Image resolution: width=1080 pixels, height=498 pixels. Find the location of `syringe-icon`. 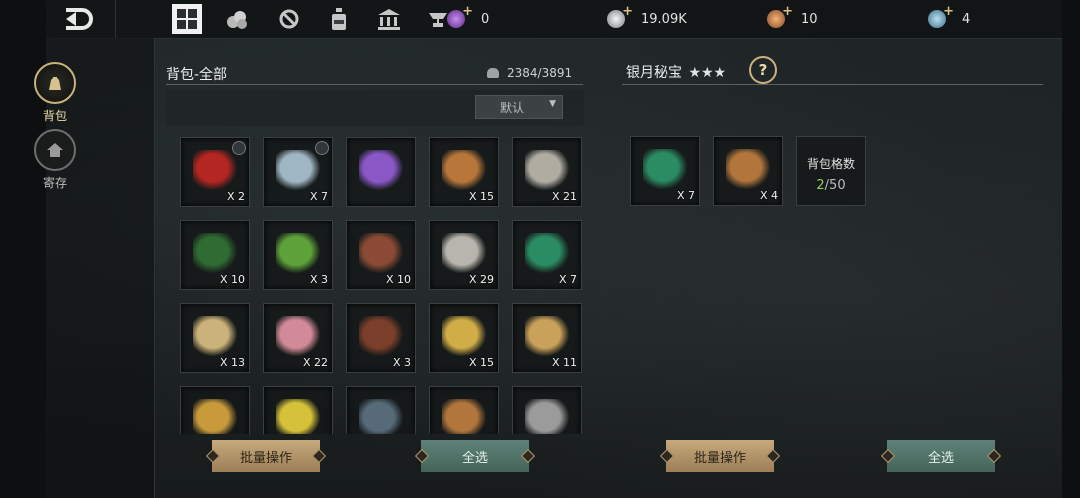

syringe-icon is located at coordinates (298, 170).